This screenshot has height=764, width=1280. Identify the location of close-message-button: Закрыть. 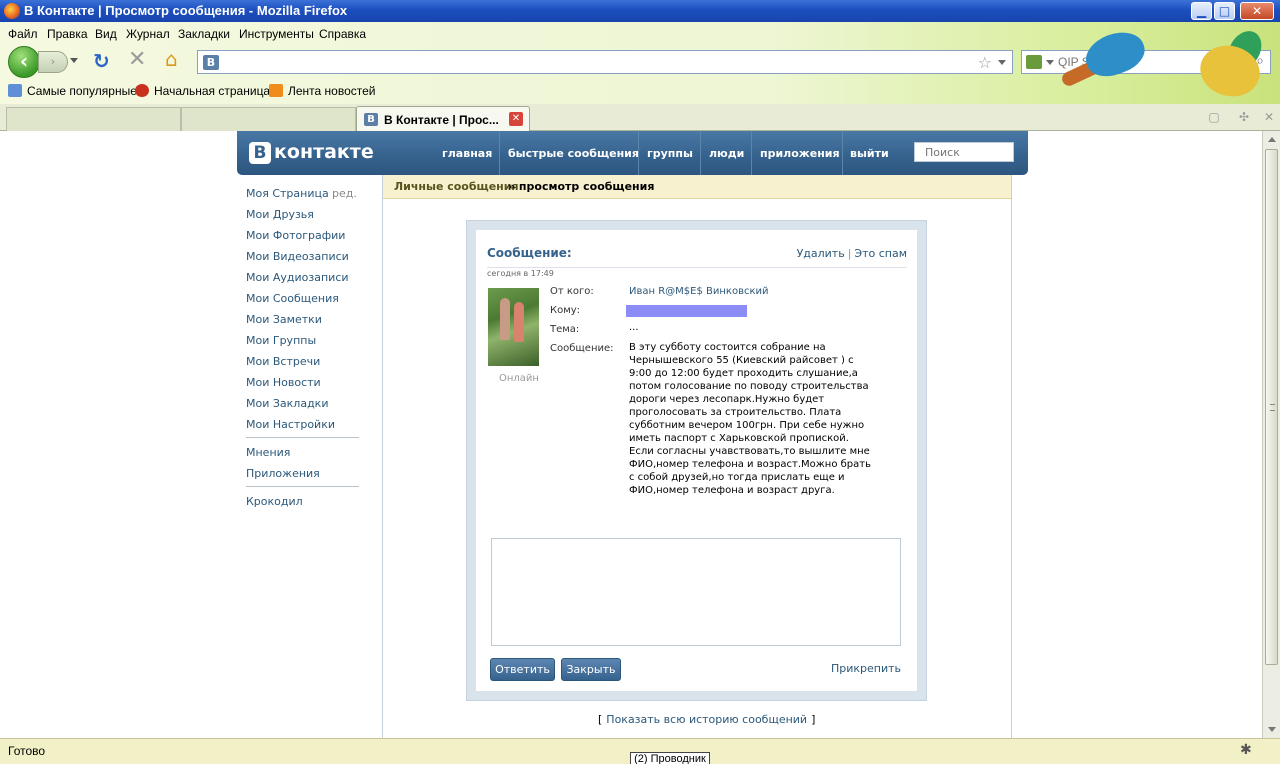
(591, 669).